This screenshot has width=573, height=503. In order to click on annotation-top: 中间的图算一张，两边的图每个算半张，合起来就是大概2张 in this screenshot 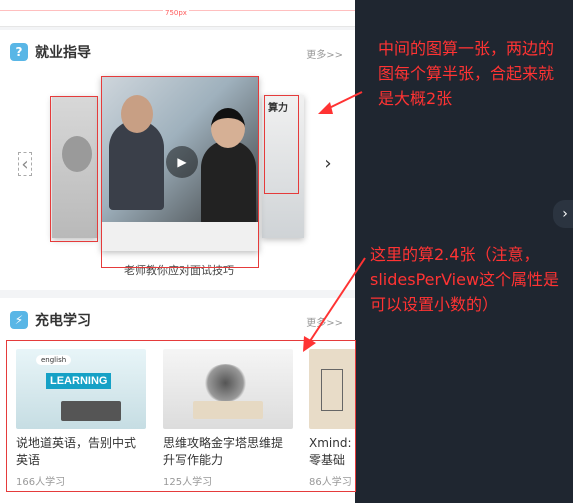, I will do `click(466, 73)`.